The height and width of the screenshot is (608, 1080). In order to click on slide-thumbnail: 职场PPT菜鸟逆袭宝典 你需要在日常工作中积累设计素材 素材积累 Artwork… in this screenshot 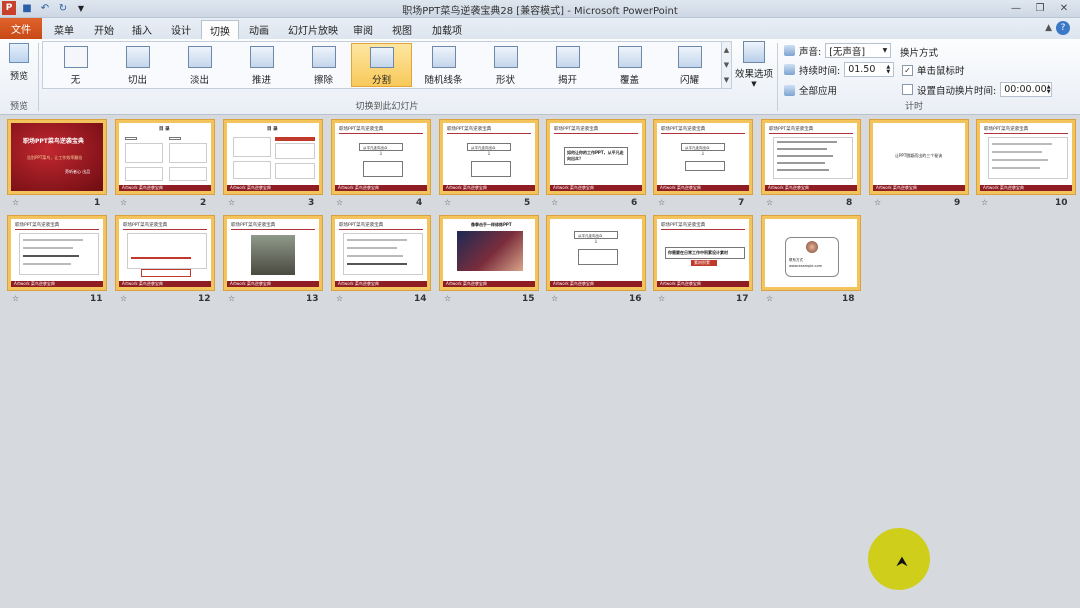, I will do `click(703, 253)`.